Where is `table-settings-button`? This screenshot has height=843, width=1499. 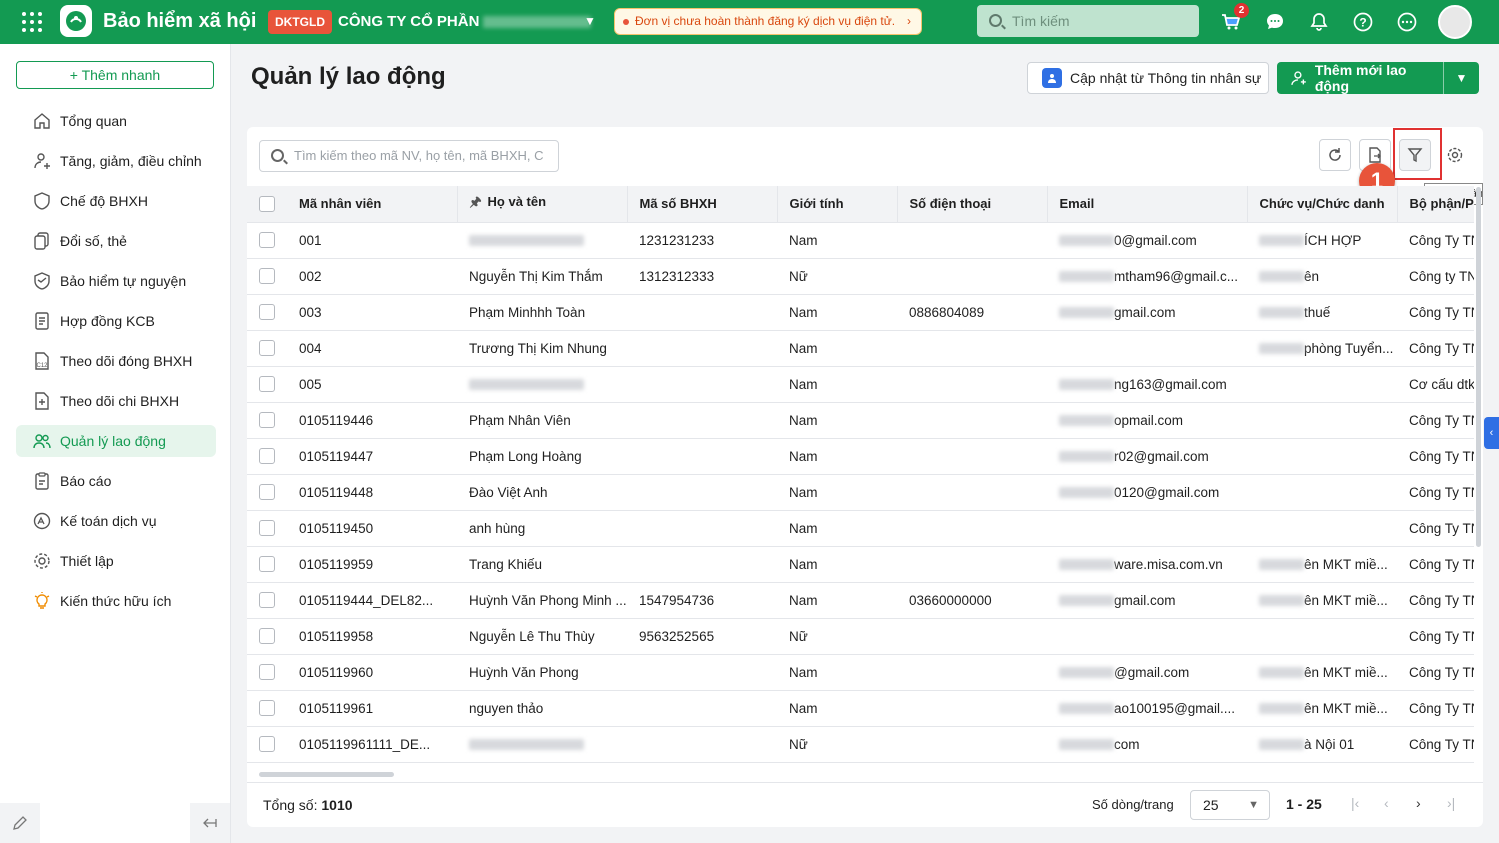 table-settings-button is located at coordinates (1455, 155).